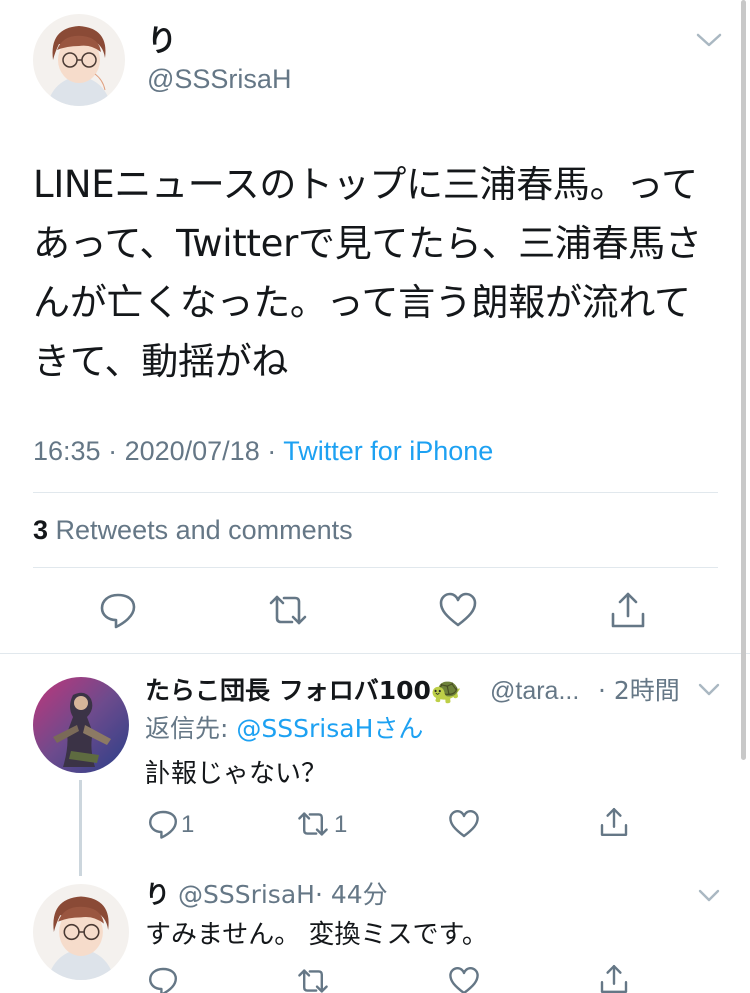  Describe the element at coordinates (263, 451) in the screenshot. I see `tweet-meta: 16:35 · 2020/07/18 · Twitter for iPhone` at that location.